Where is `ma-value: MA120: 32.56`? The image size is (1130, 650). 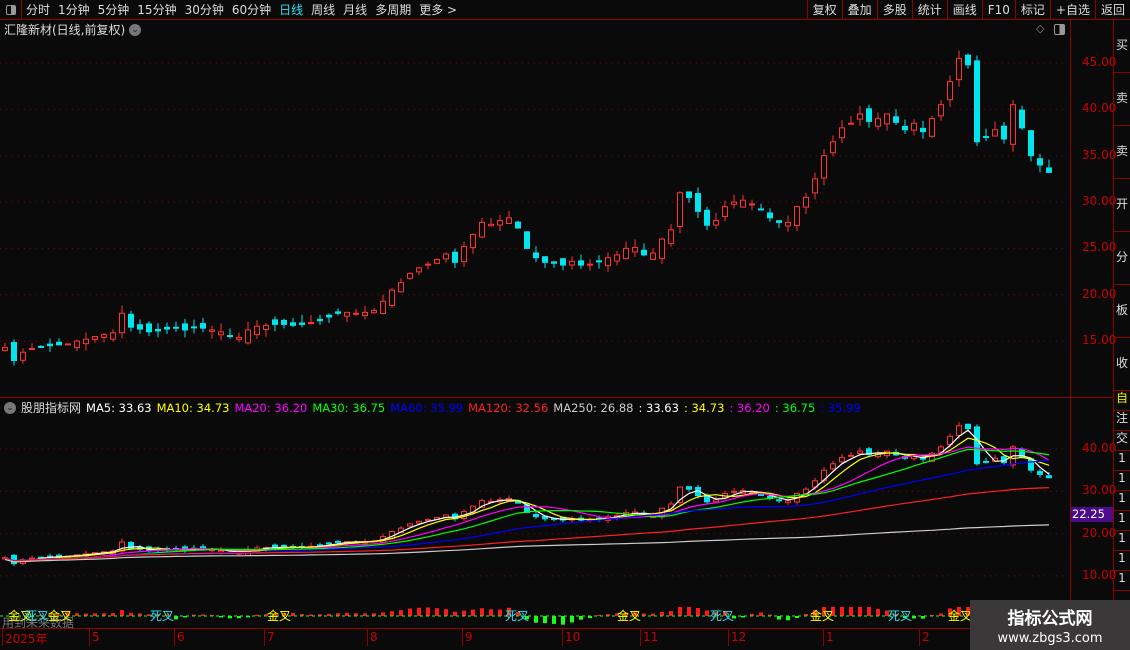
ma-value: MA120: 32.56 is located at coordinates (508, 407).